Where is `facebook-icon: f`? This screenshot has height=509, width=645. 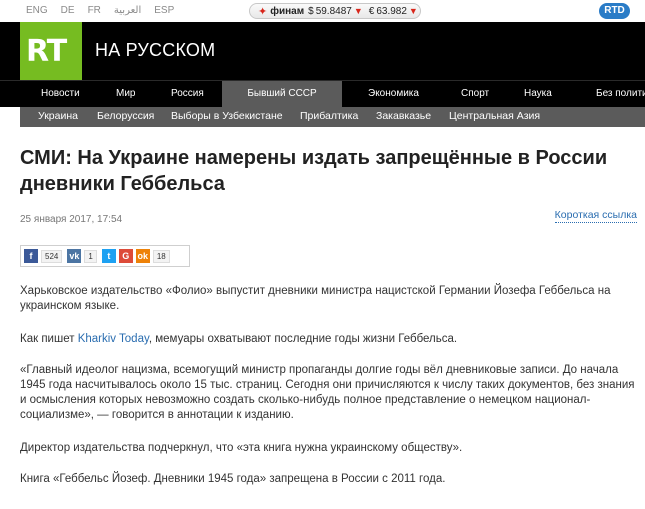 facebook-icon: f is located at coordinates (31, 256).